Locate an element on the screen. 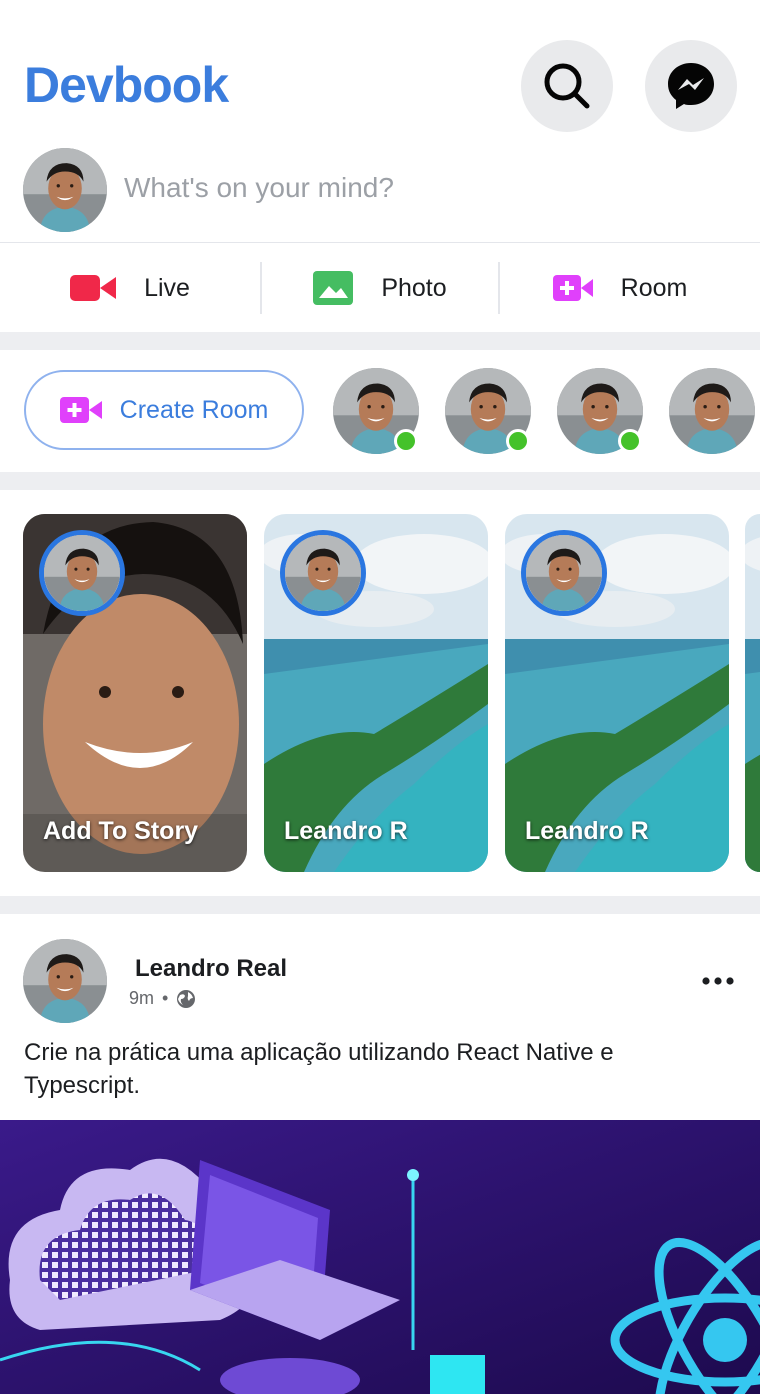 The image size is (760, 1394). search-icon is located at coordinates (567, 86).